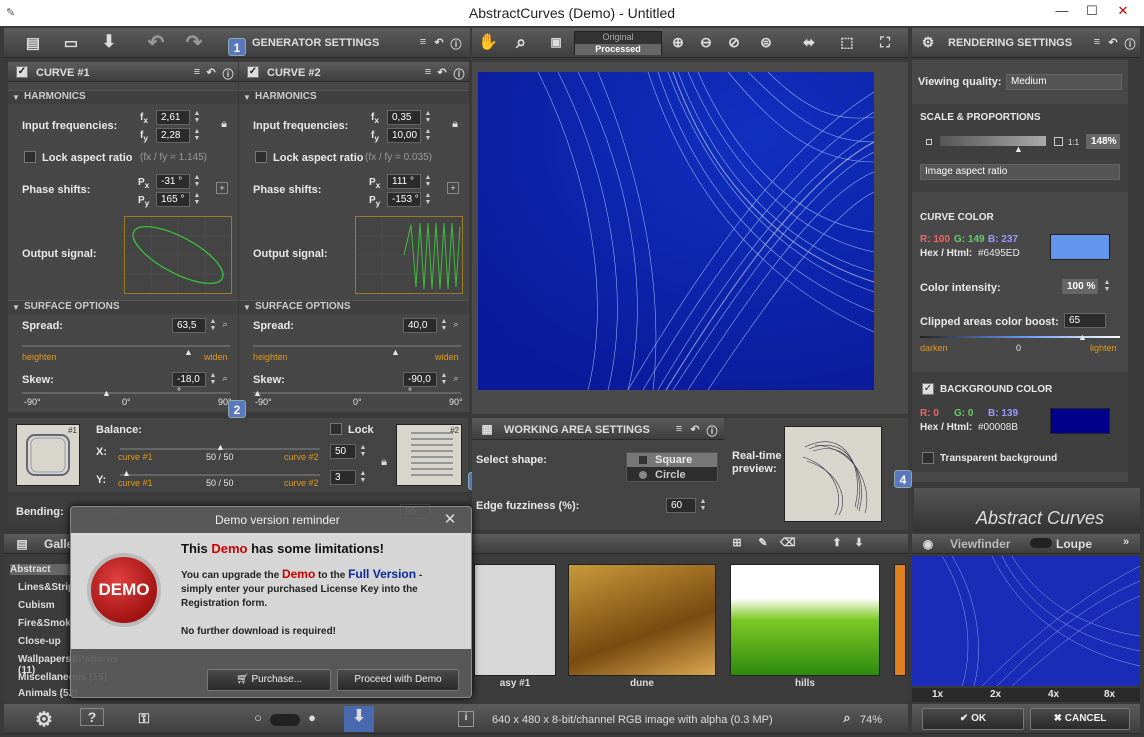 The image size is (1144, 737). I want to click on curve1-skew-thumb: ▲, so click(106, 393).